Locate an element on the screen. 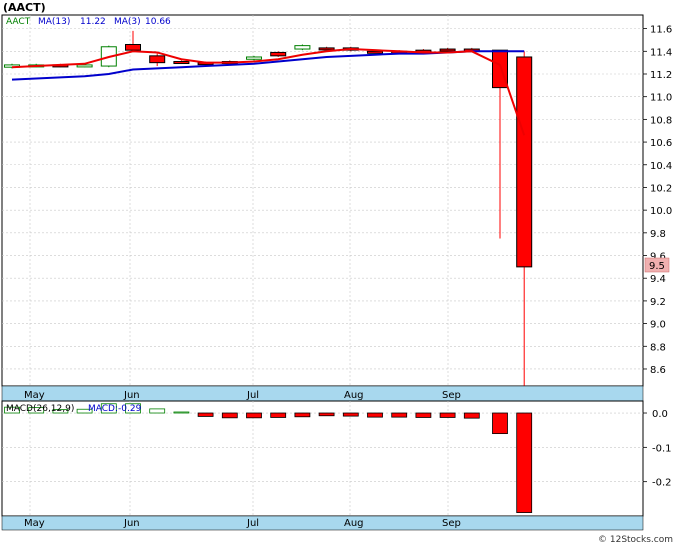 The image size is (680, 546). legend-ma13-value: 11.22 is located at coordinates (93, 22).